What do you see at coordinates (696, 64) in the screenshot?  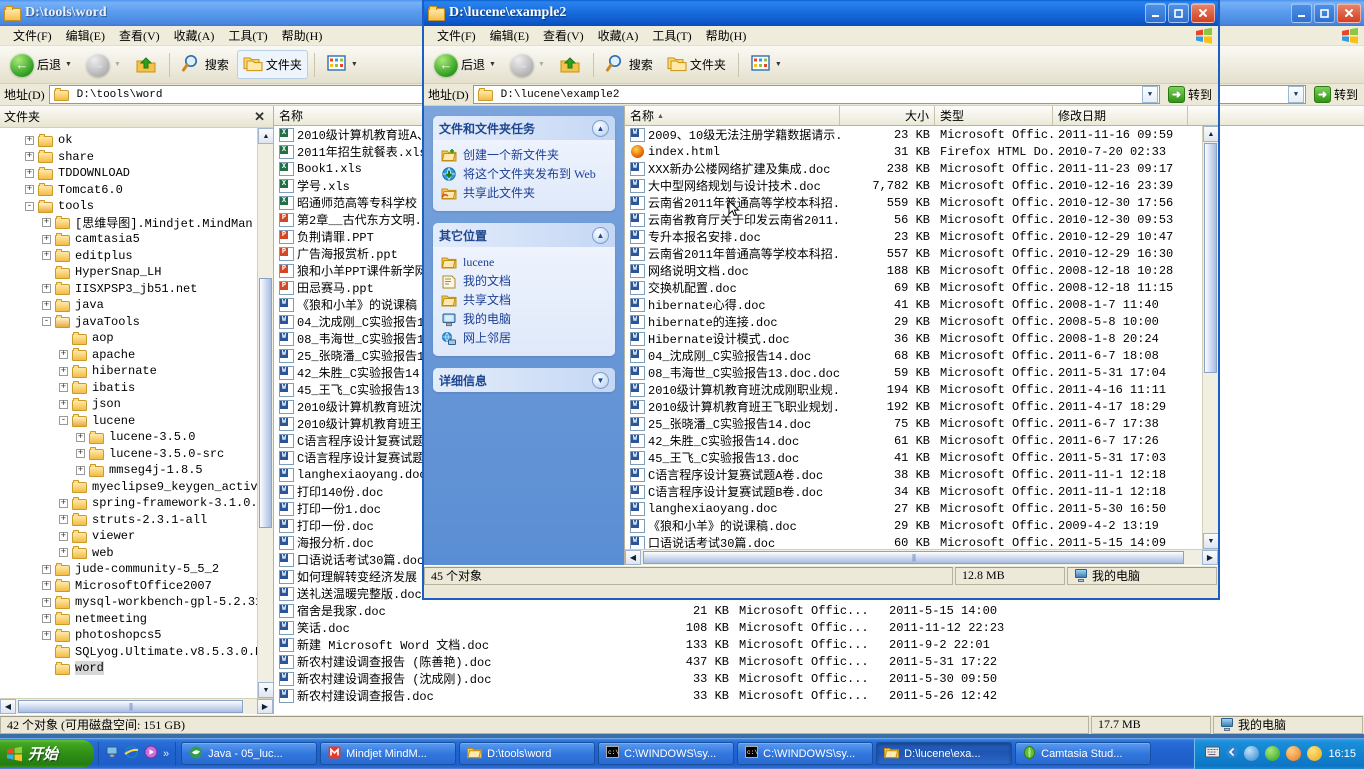 I see `folders-button: 文件夹` at bounding box center [696, 64].